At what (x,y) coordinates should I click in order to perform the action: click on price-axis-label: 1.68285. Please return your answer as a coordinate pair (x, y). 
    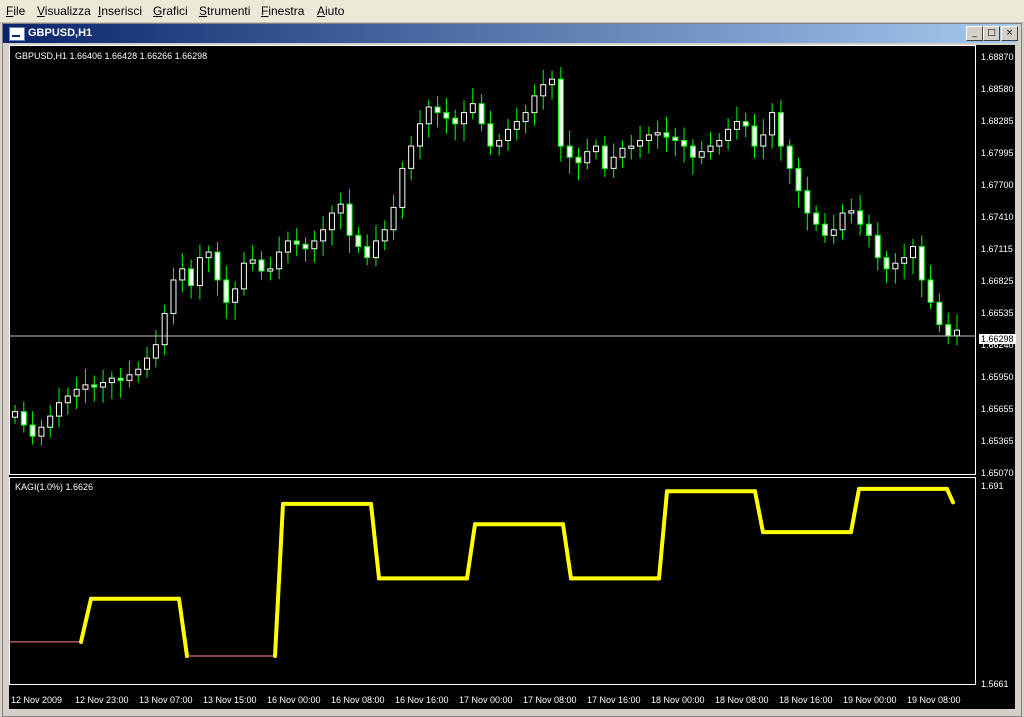
    Looking at the image, I should click on (997, 121).